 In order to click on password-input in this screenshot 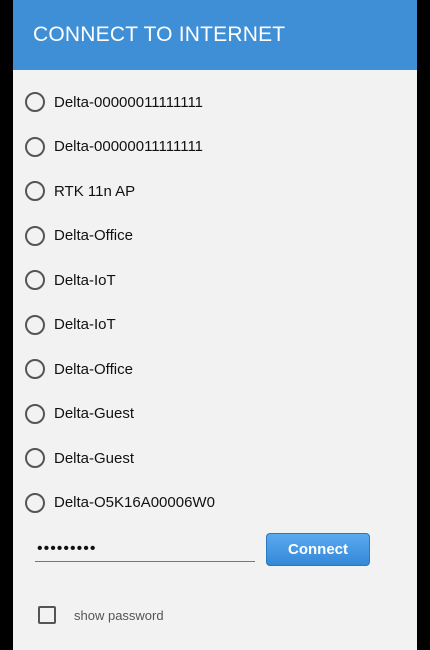, I will do `click(145, 549)`.